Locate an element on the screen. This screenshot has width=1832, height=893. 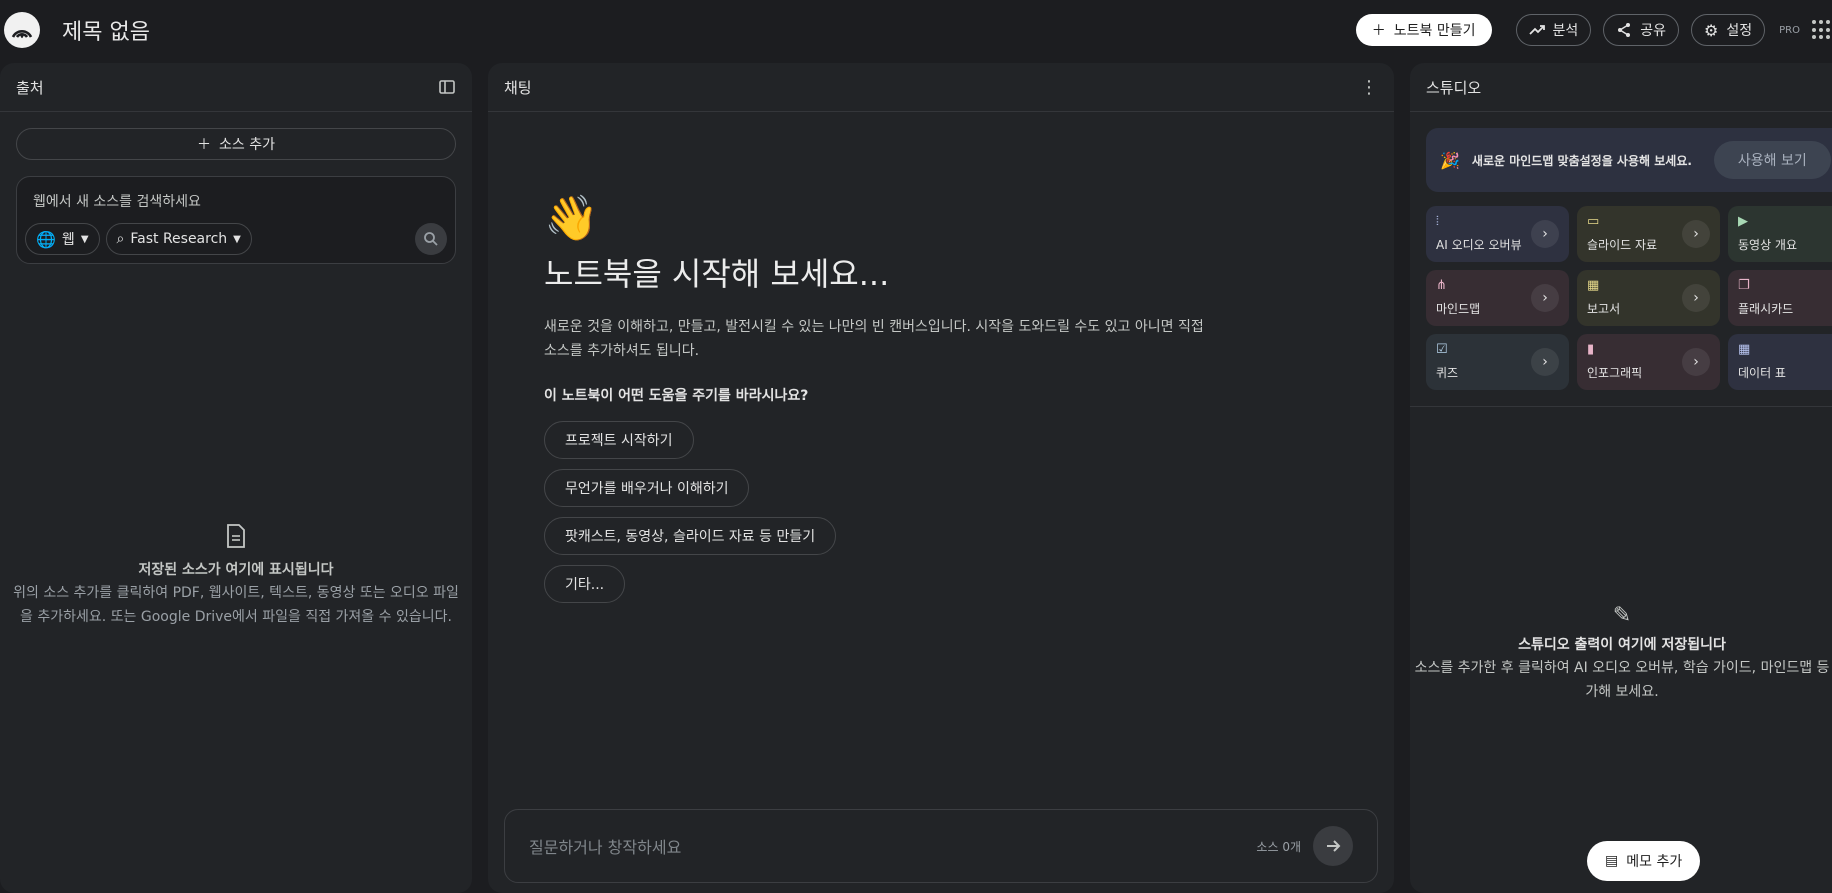
collapse-panel-icon is located at coordinates (447, 87).